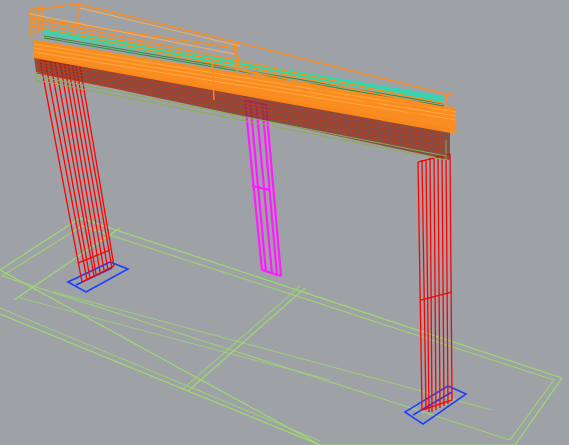 The image size is (569, 445). What do you see at coordinates (98, 277) in the screenshot?
I see `footplate-left` at bounding box center [98, 277].